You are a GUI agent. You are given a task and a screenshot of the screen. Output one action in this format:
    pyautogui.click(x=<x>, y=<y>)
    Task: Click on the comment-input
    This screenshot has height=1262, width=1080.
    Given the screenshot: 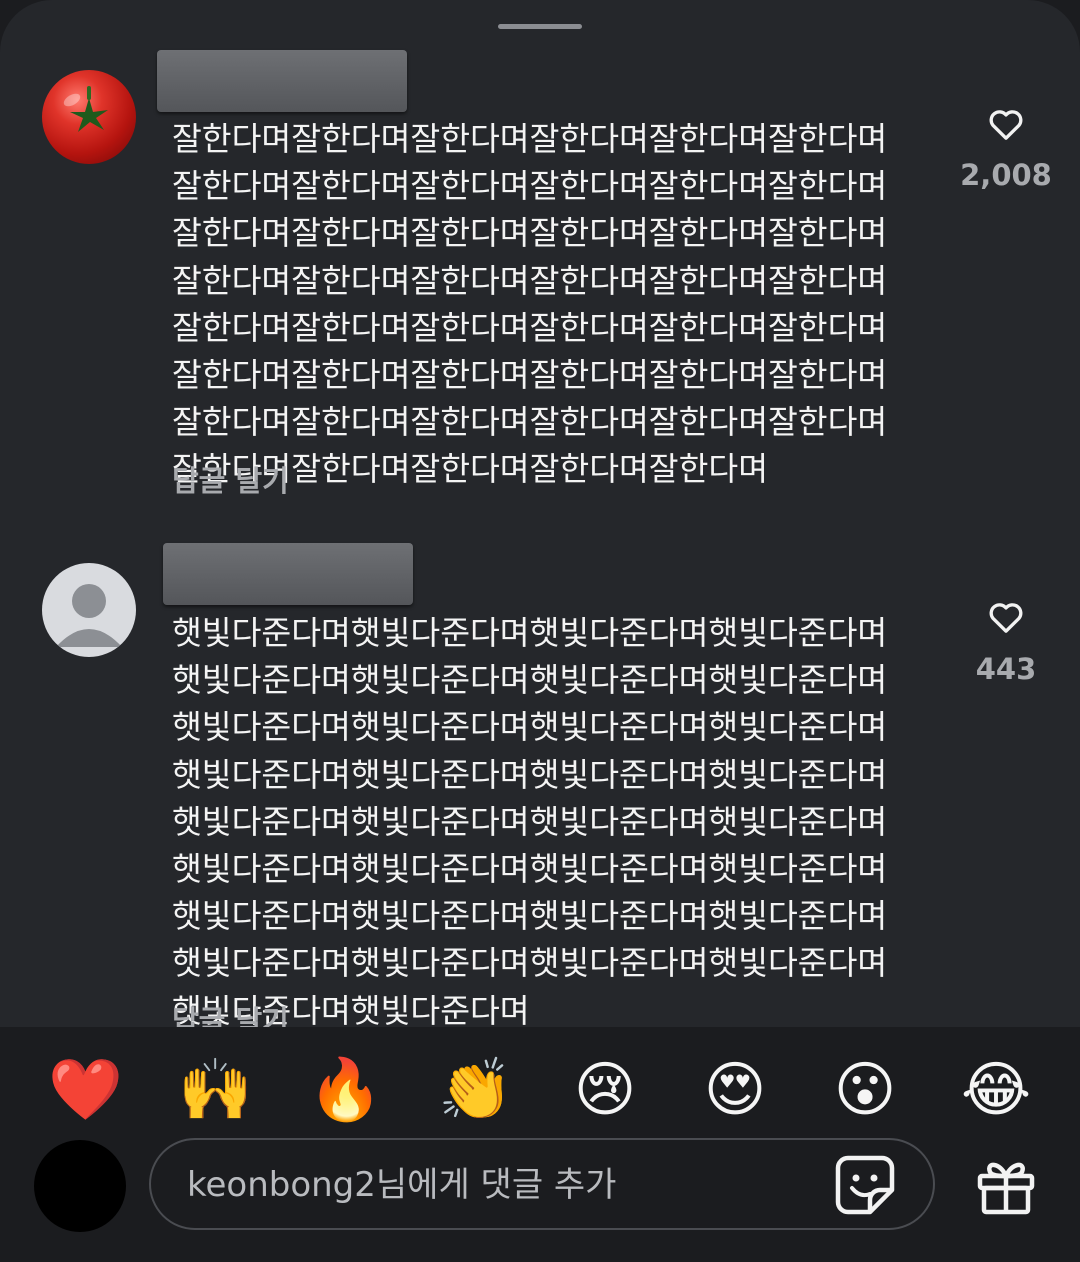 What is the action you would take?
    pyautogui.click(x=497, y=1185)
    